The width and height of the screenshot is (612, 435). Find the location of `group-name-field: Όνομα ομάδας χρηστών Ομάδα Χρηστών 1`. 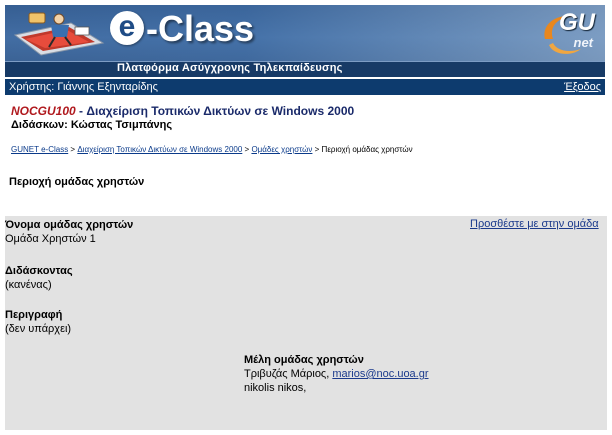

group-name-field: Όνομα ομάδας χρηστών Ομάδα Χρηστών 1 is located at coordinates (69, 232).